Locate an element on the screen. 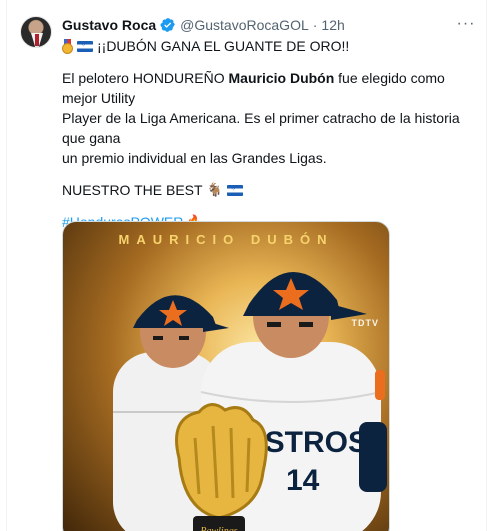 This screenshot has width=493, height=531. headline-line: ¡¡DUBÓN GANA EL GUANTE DE ORO!! is located at coordinates (267, 46).